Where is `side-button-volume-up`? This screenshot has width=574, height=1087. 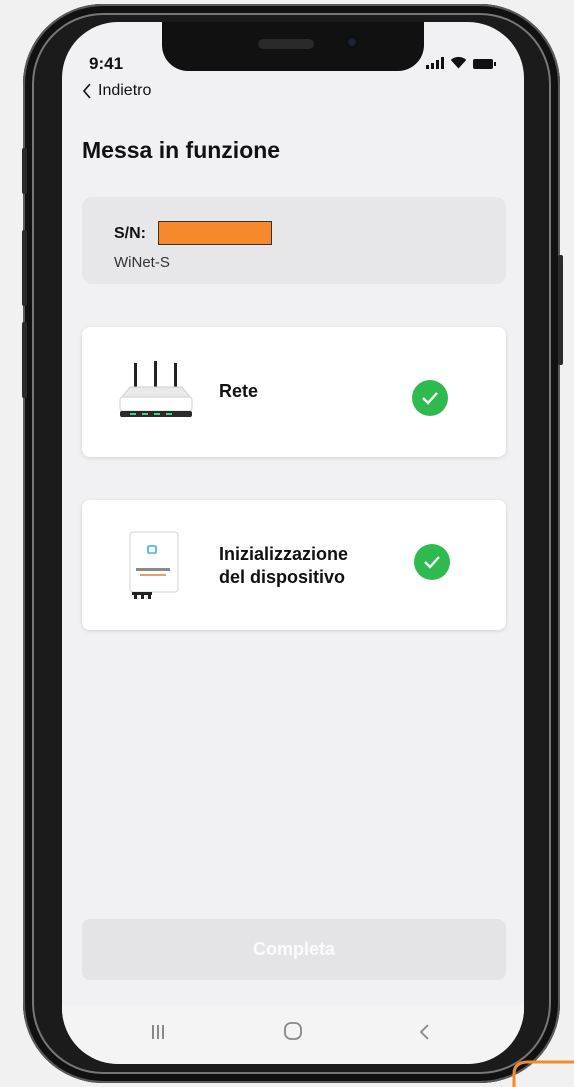 side-button-volume-up is located at coordinates (24, 268).